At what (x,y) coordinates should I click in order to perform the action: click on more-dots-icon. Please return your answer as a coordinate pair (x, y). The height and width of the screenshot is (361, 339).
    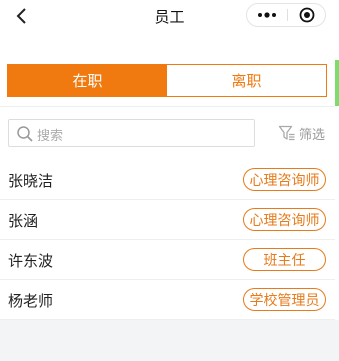
    Looking at the image, I should click on (267, 15).